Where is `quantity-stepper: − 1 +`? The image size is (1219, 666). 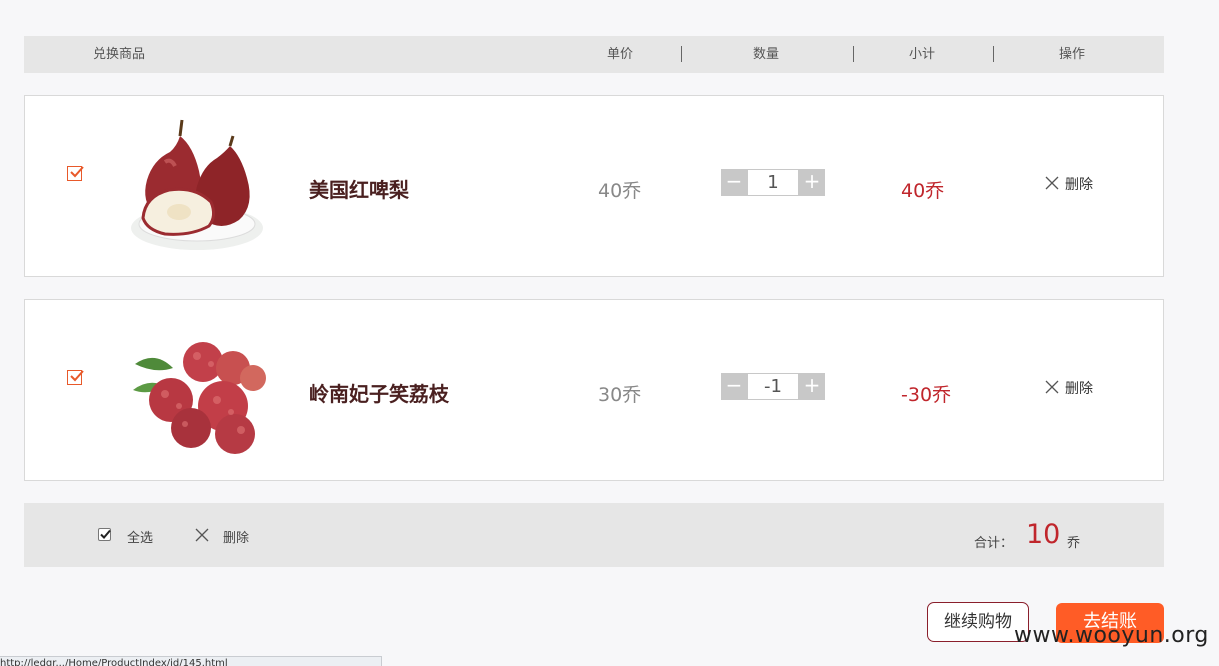
quantity-stepper: − 1 + is located at coordinates (773, 182).